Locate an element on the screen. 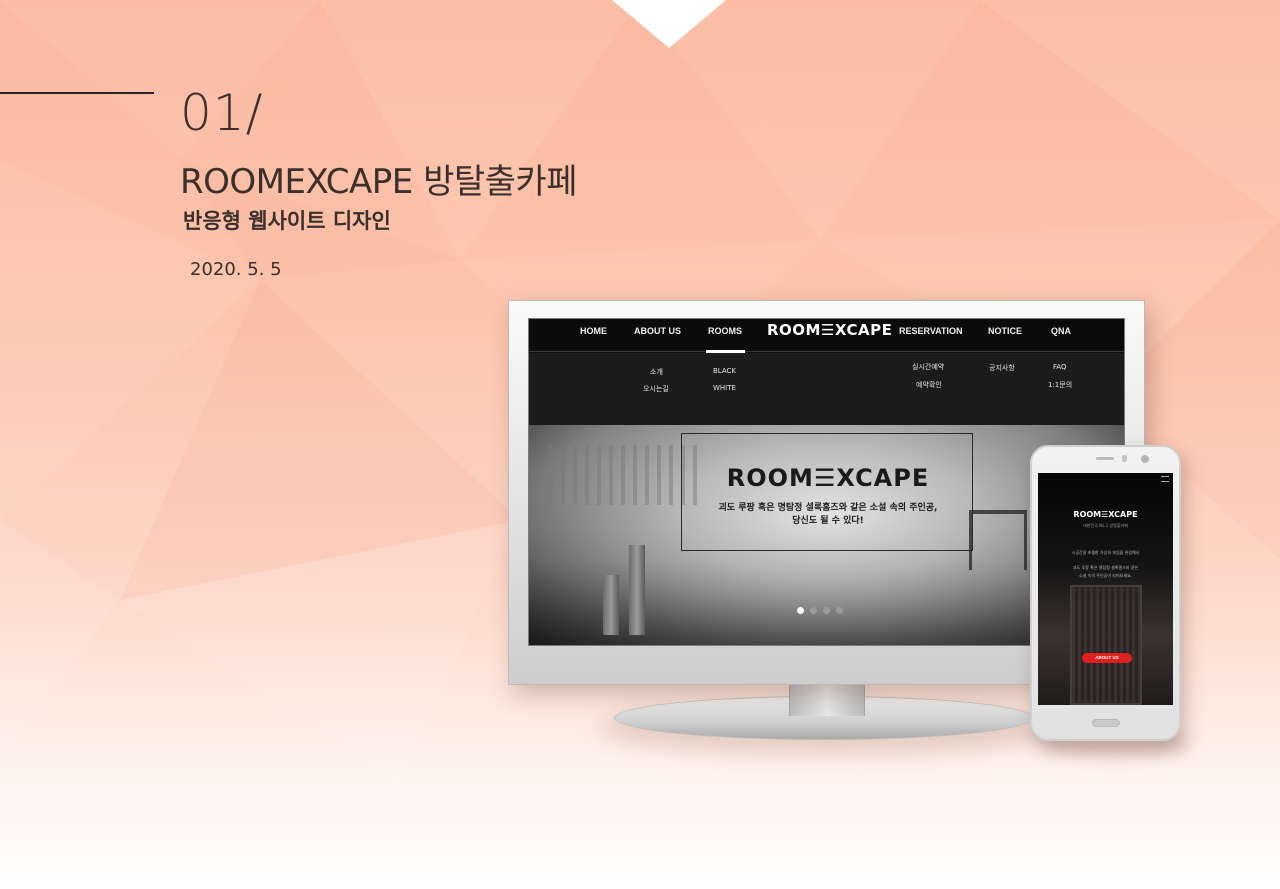  nav-reservation: RESERVATION is located at coordinates (931, 331).